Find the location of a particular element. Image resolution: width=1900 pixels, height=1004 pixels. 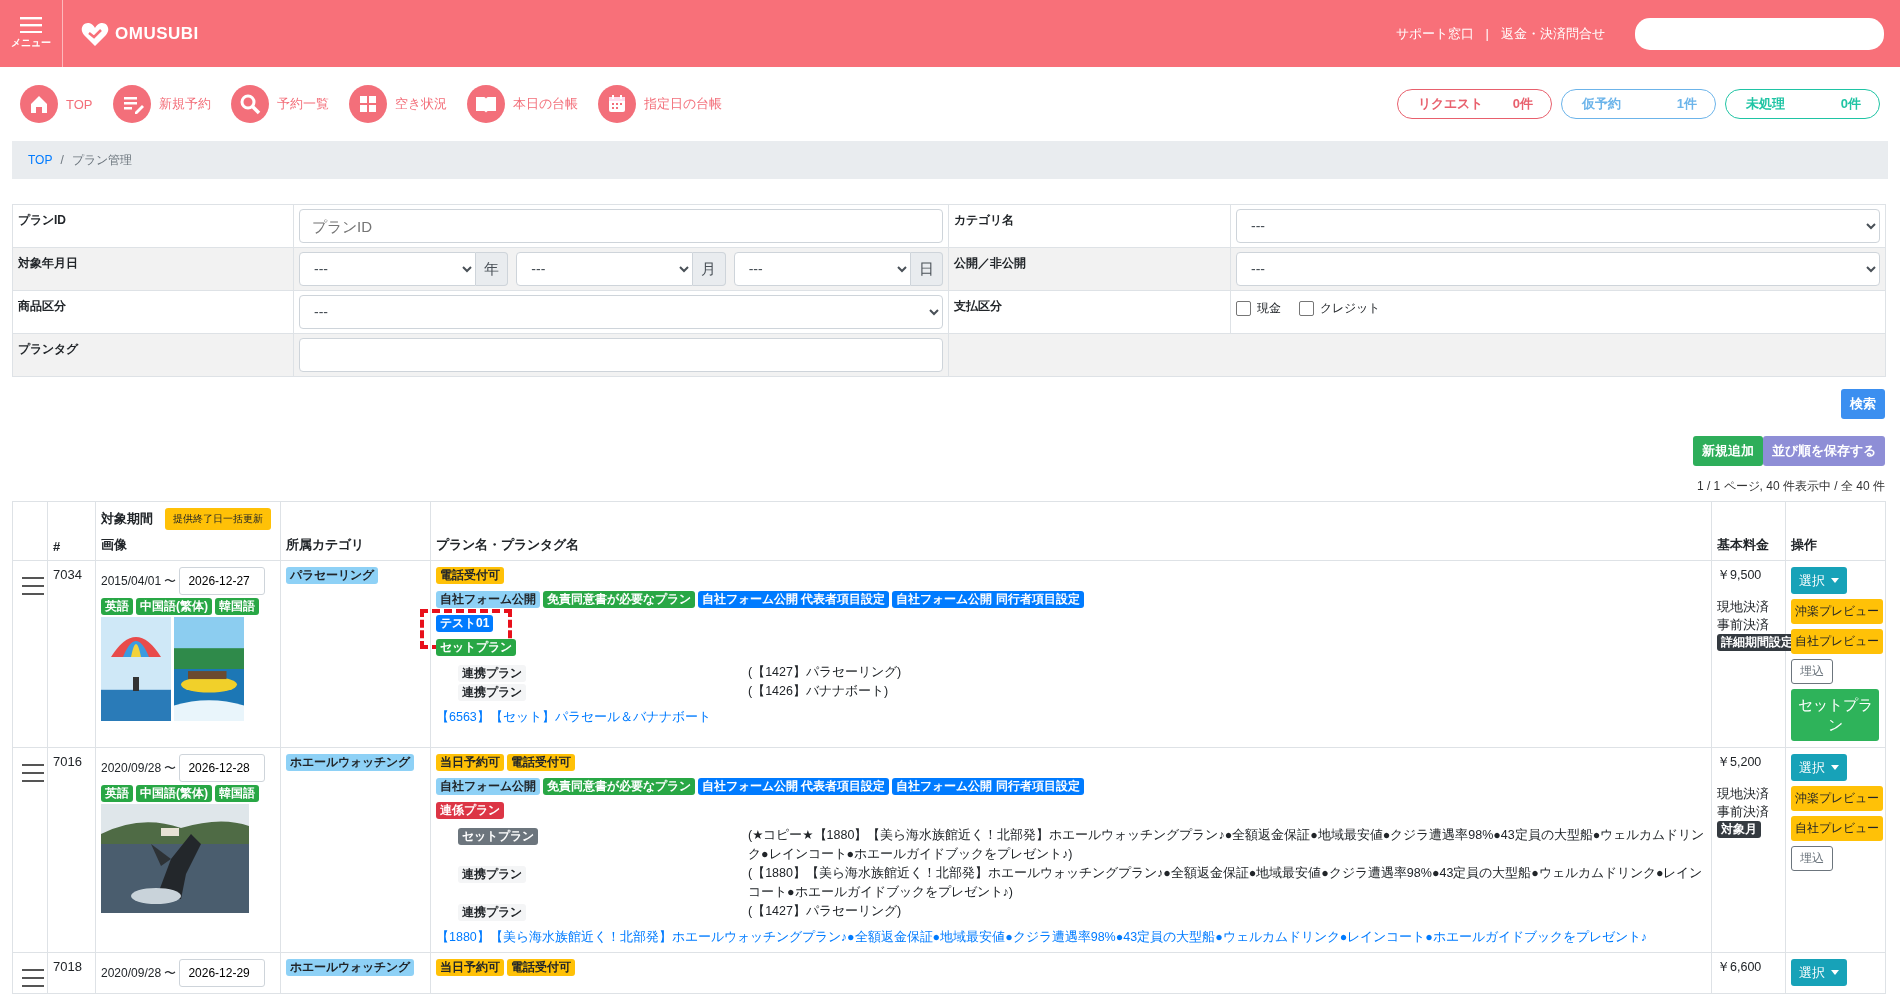

plan-link: 【6563】【セット】パラセール＆バナナボート is located at coordinates (573, 717).